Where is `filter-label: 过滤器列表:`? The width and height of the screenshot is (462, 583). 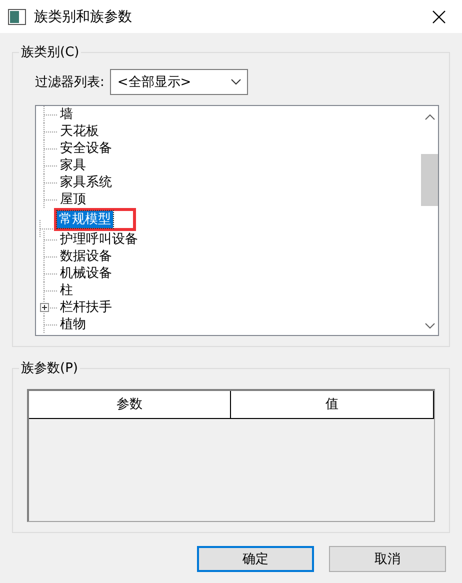 filter-label: 过滤器列表: is located at coordinates (69, 82).